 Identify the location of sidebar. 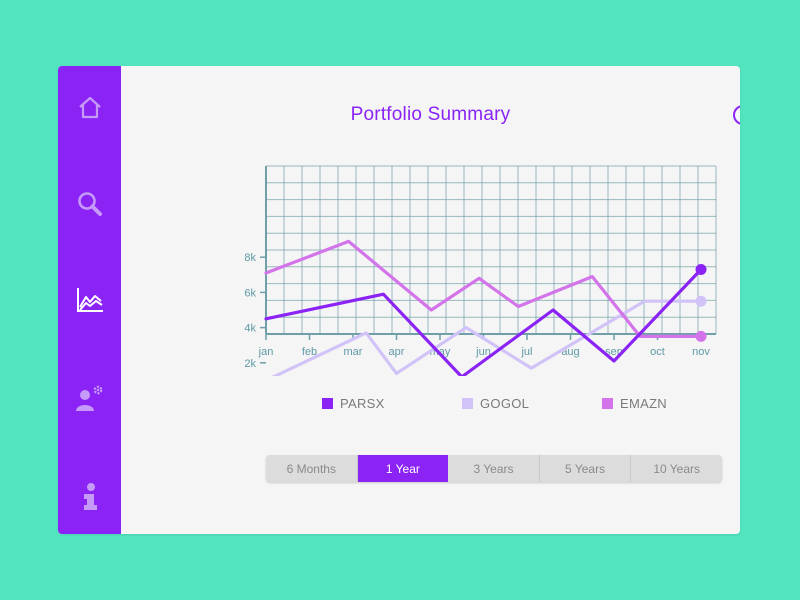
(89, 300).